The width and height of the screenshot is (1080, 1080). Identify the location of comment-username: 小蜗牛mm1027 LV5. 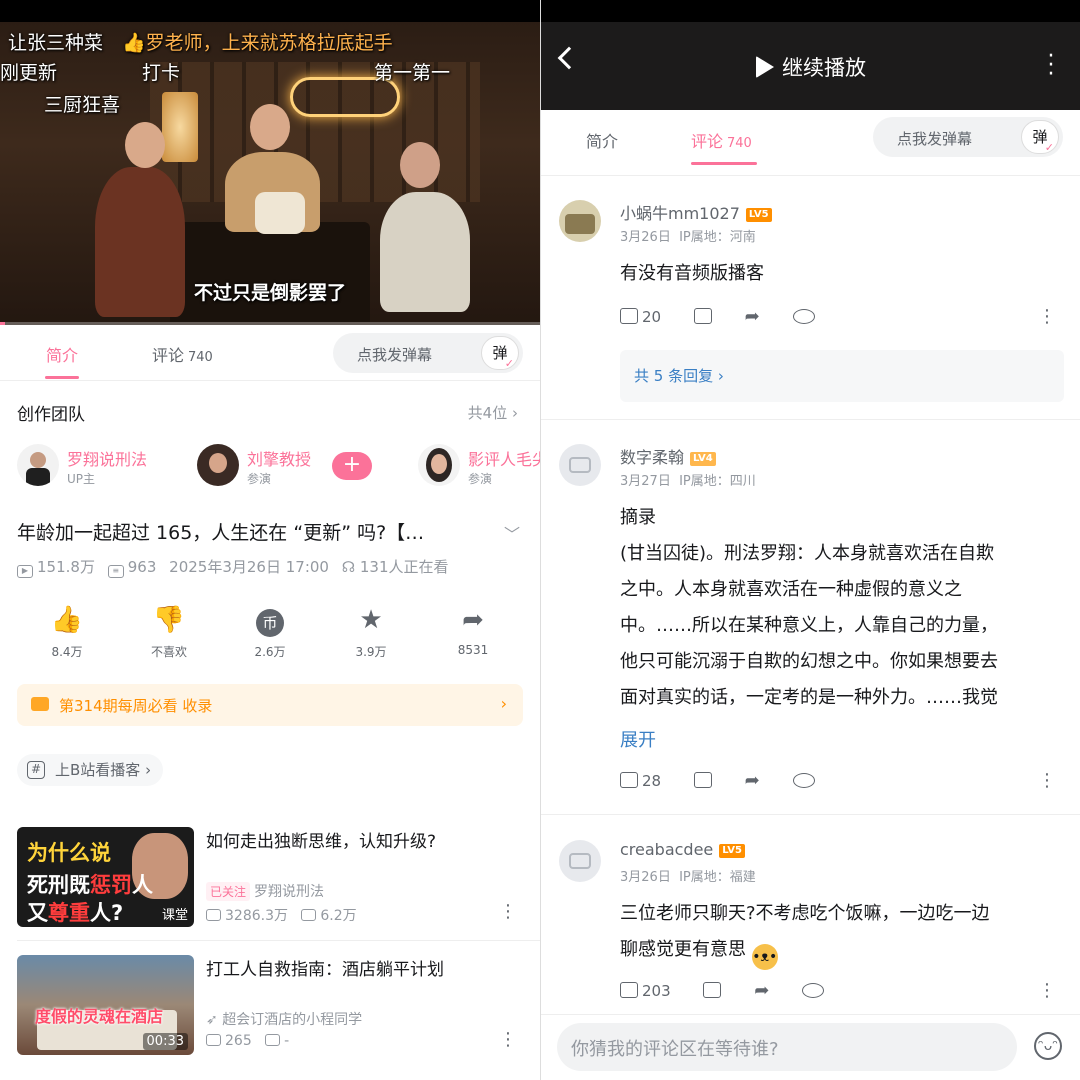
(696, 212).